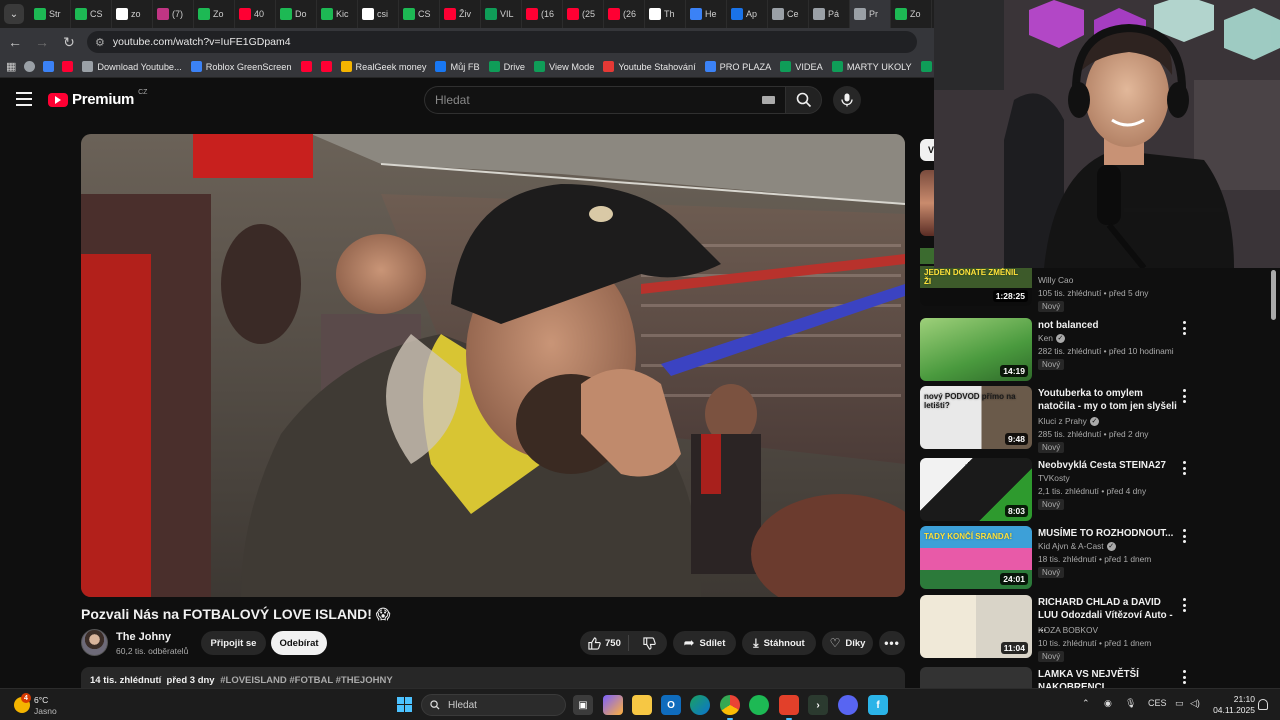 Image resolution: width=1280 pixels, height=720 pixels. I want to click on video-thumbnail: JEDEN DONATE ZMĚNIL ŽI 1:28:25, so click(976, 286).